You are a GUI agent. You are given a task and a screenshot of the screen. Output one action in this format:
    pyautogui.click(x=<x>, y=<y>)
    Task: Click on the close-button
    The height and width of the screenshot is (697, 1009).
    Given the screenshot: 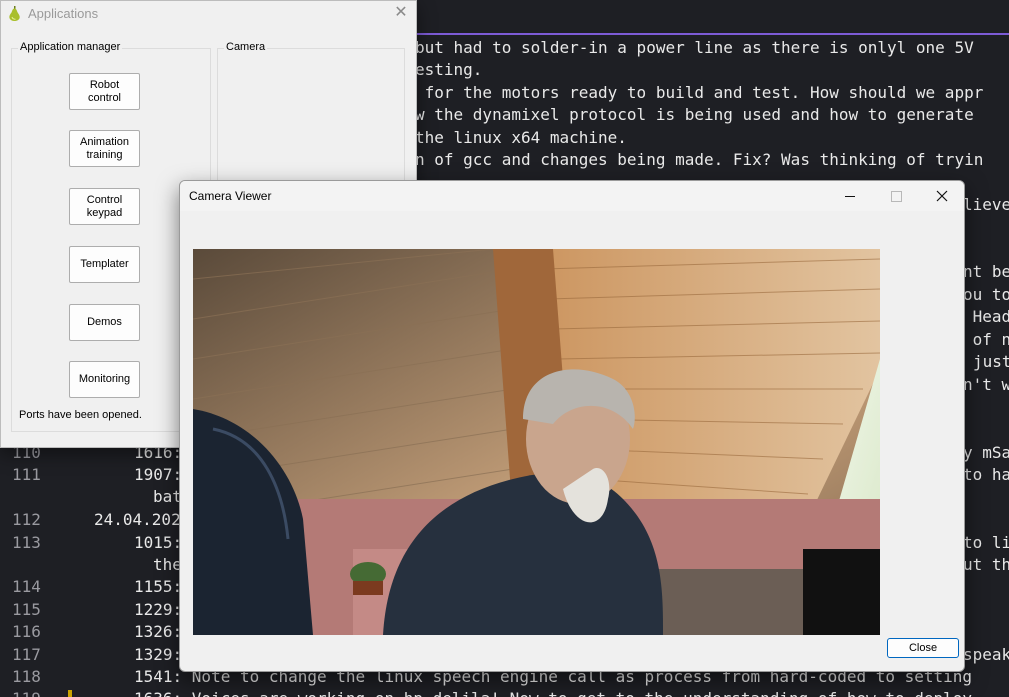 What is the action you would take?
    pyautogui.click(x=941, y=196)
    